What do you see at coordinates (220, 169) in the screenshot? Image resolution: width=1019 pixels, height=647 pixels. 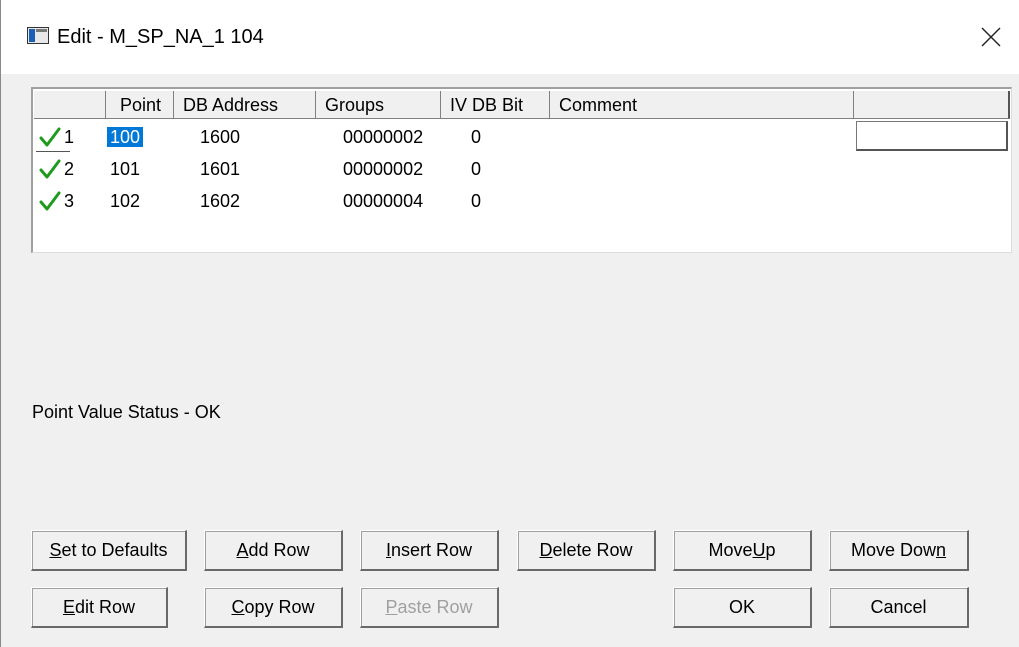 I see `cell-db-address: 1601` at bounding box center [220, 169].